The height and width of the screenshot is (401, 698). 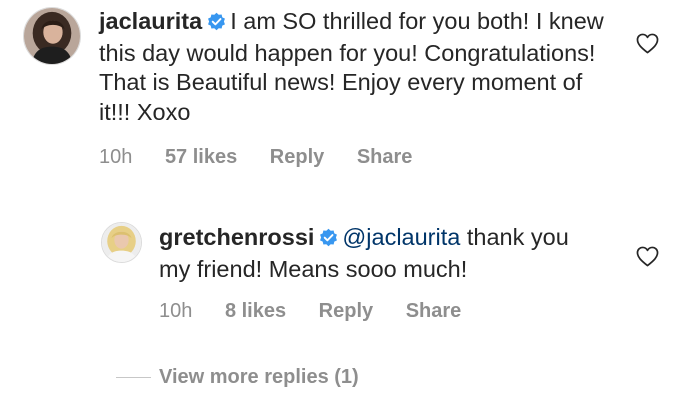 I want to click on mention-link: @jaclaurita, so click(x=401, y=237).